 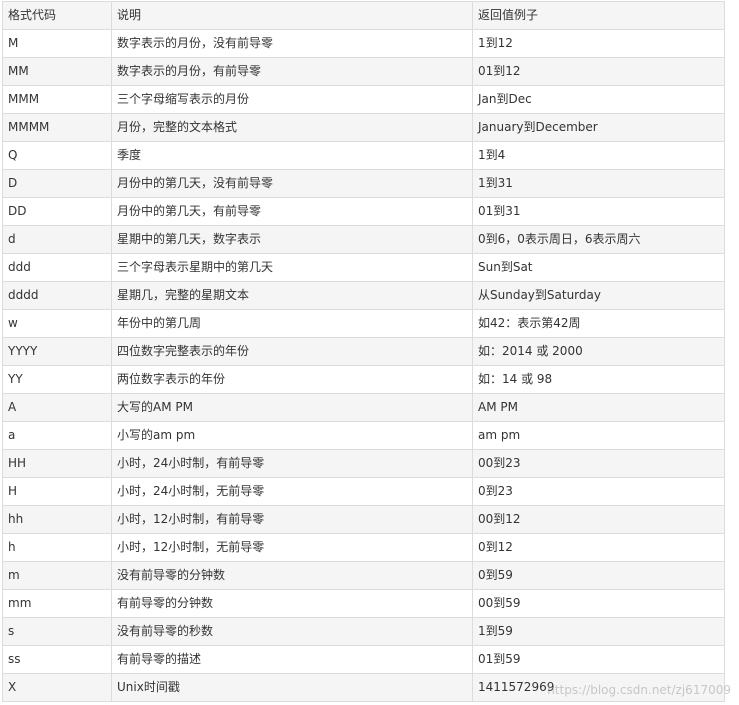 I want to click on table-row: M 数字表示的月份，没有前导零 1到12, so click(x=363, y=43).